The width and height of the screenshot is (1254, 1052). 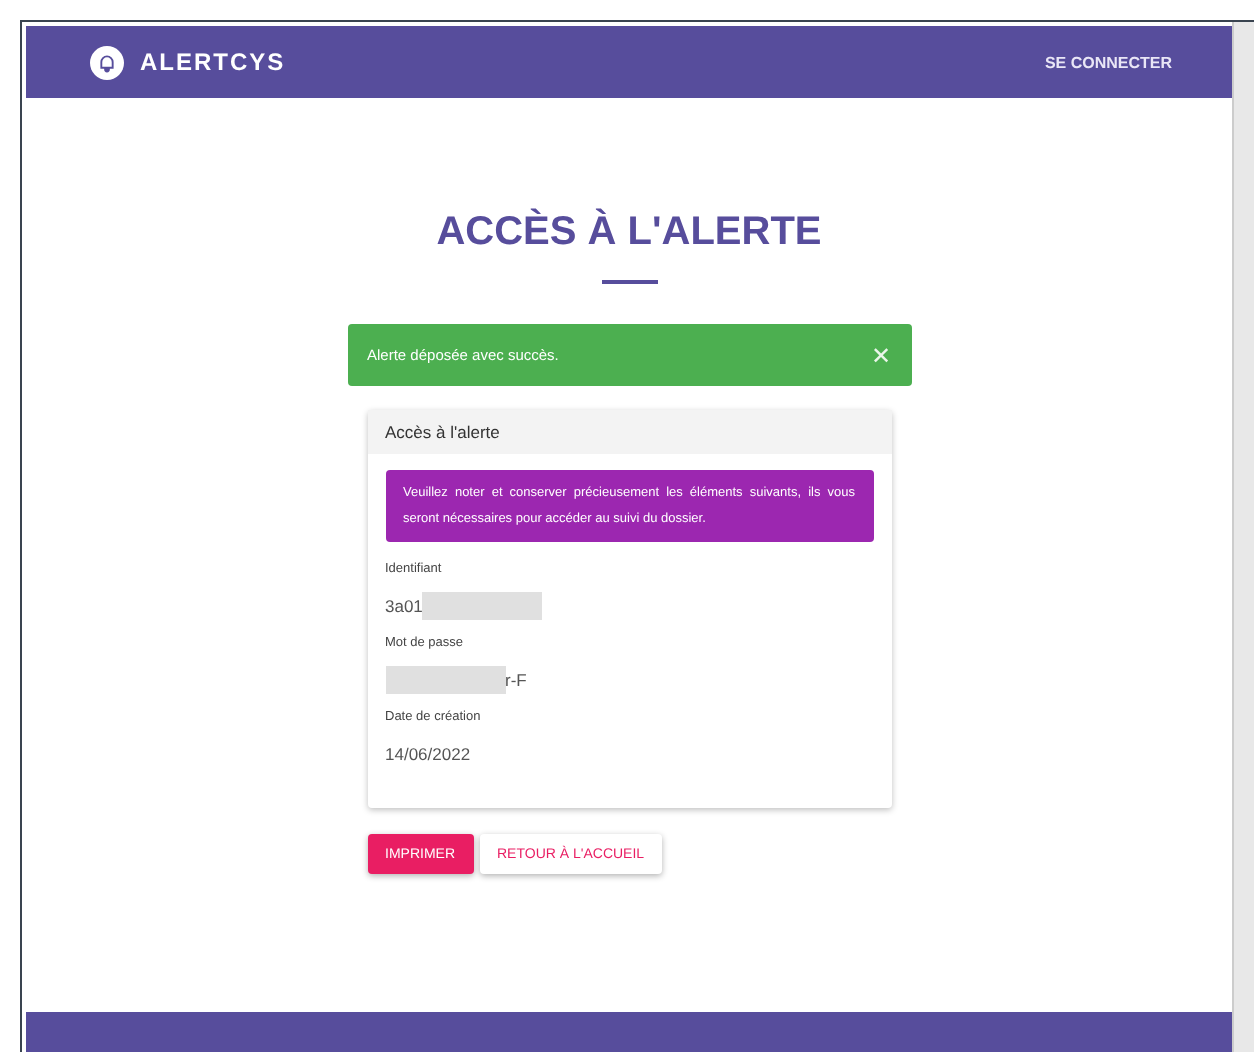 What do you see at coordinates (107, 62) in the screenshot?
I see `bell-logo-icon` at bounding box center [107, 62].